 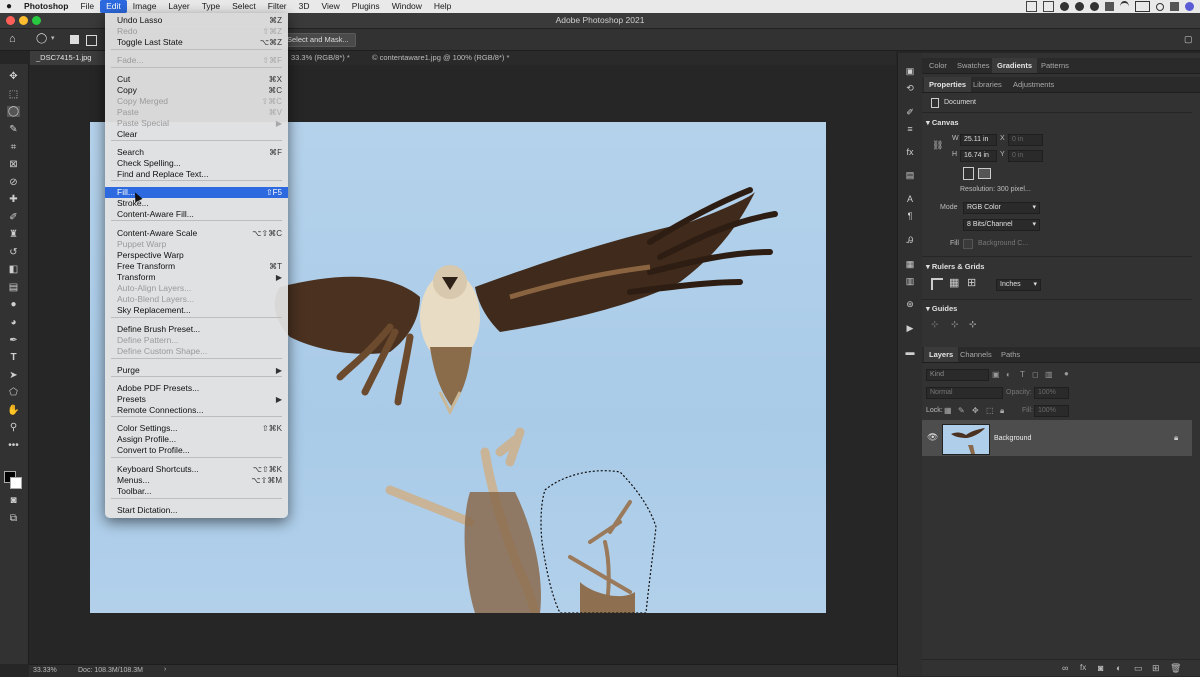 I want to click on menu-item-copy: Copy ⌘C, so click(x=196, y=90).